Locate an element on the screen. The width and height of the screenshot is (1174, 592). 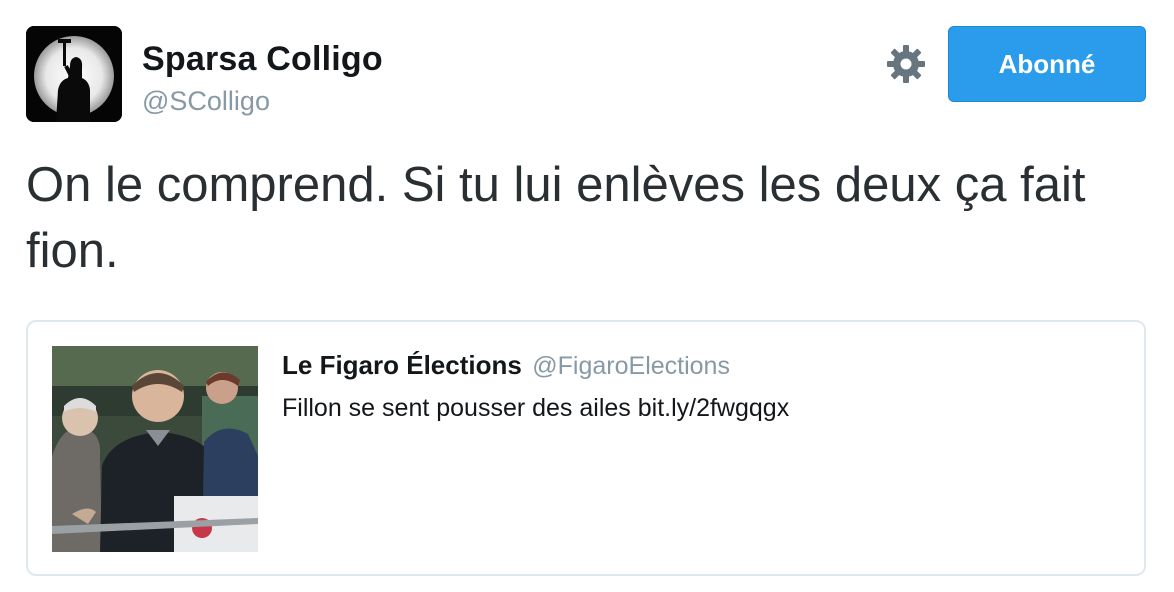
photo-thumbnail is located at coordinates (155, 449).